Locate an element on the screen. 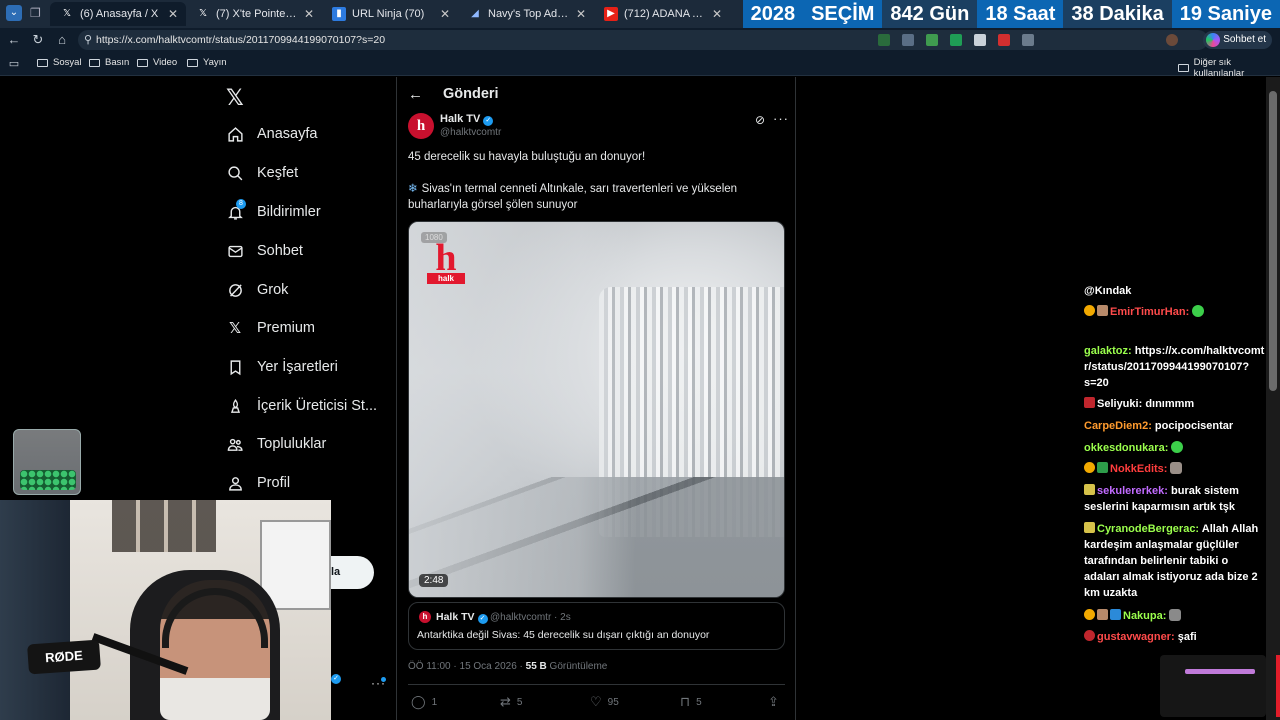  nav-explore: Keşfet is located at coordinates (262, 173).